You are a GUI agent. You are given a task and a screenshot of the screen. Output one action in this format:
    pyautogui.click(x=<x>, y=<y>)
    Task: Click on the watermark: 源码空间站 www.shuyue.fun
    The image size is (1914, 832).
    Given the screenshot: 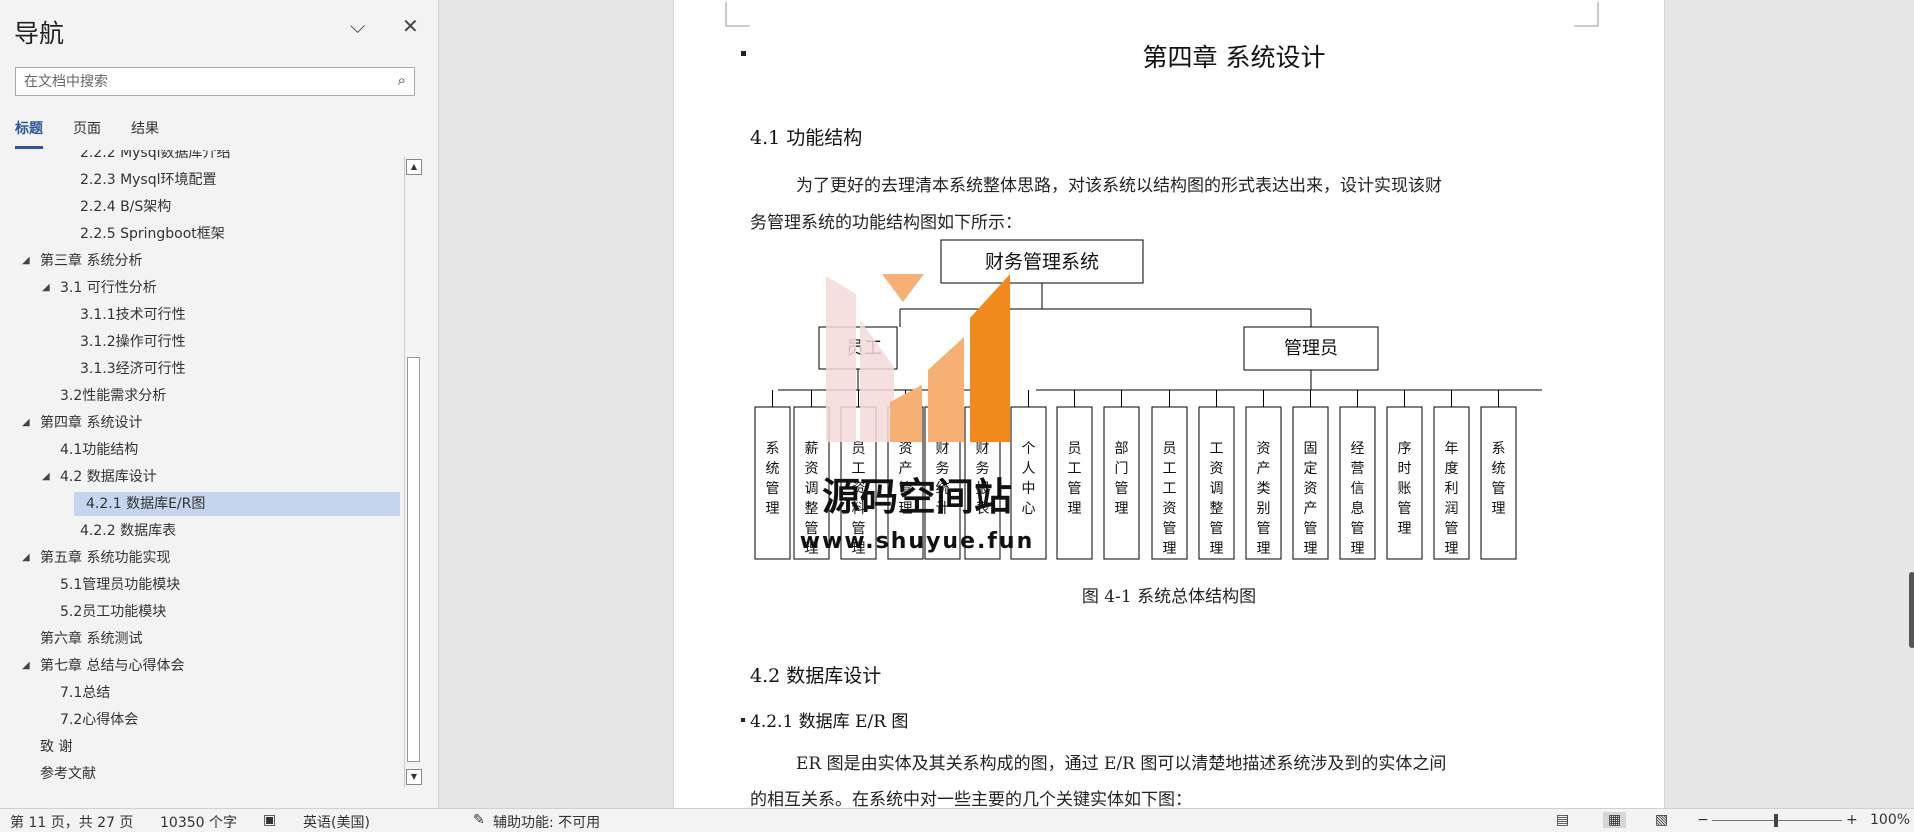 What is the action you would take?
    pyautogui.click(x=917, y=414)
    